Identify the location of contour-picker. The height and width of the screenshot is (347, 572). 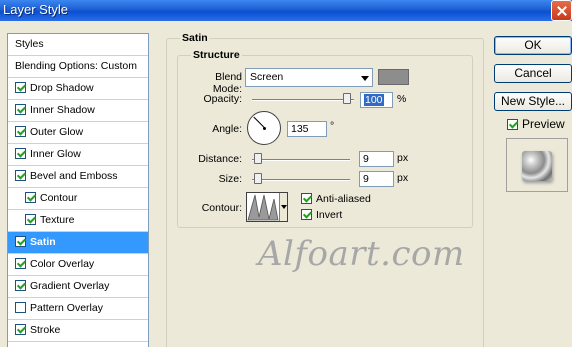
(267, 207).